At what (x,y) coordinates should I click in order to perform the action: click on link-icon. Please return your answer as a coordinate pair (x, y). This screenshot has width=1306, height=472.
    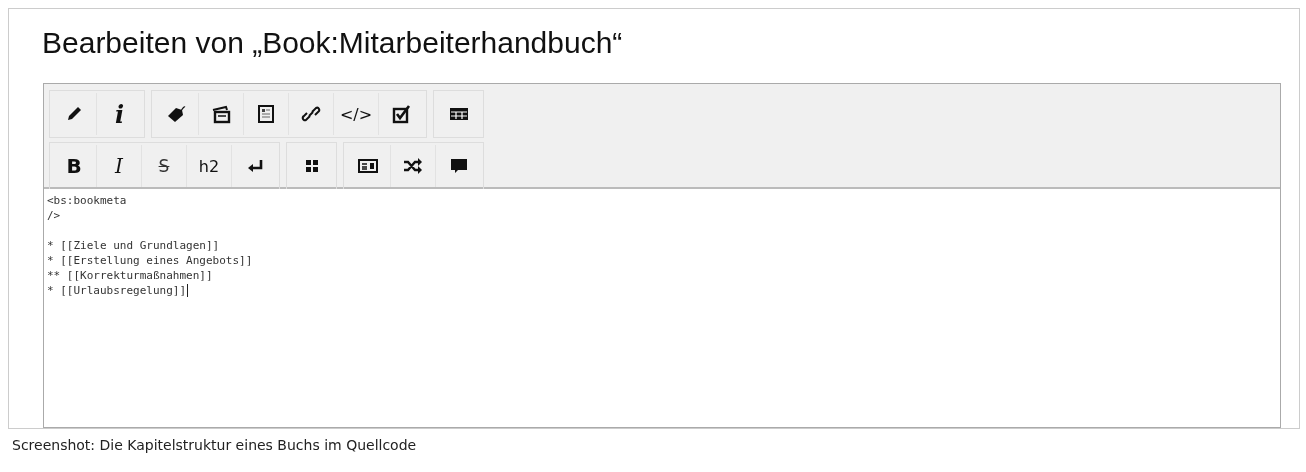
    Looking at the image, I should click on (311, 114).